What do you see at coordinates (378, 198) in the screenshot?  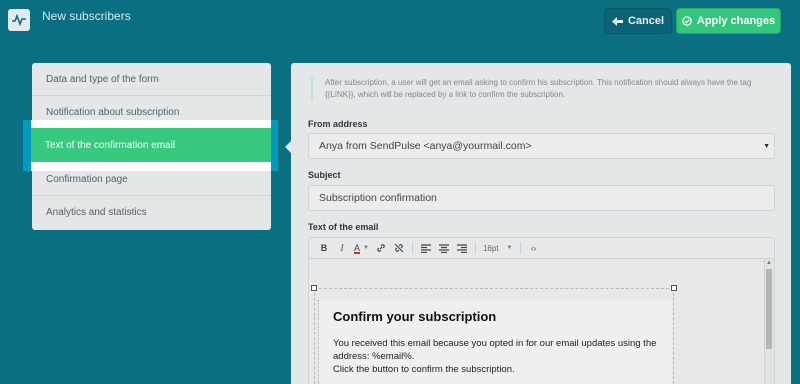 I see `subject-value: Subscription confirmation` at bounding box center [378, 198].